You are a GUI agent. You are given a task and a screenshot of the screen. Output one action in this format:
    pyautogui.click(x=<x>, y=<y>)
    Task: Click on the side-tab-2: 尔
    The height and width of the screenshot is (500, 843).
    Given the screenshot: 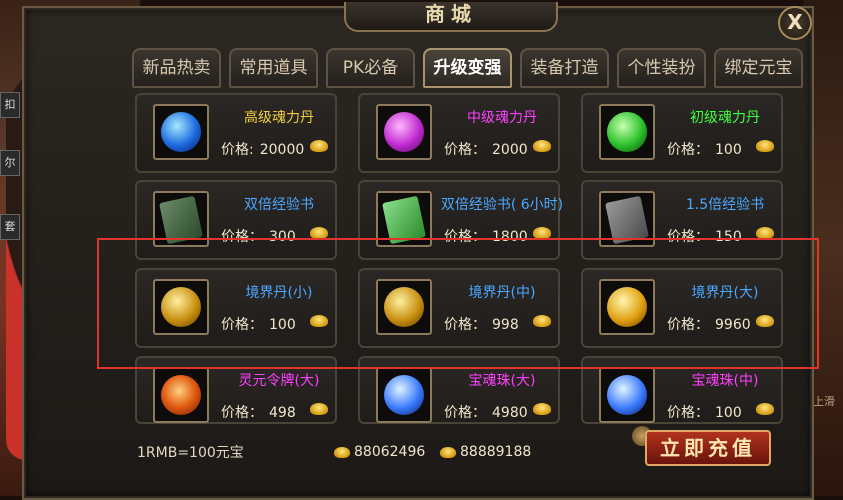 What is the action you would take?
    pyautogui.click(x=10, y=163)
    